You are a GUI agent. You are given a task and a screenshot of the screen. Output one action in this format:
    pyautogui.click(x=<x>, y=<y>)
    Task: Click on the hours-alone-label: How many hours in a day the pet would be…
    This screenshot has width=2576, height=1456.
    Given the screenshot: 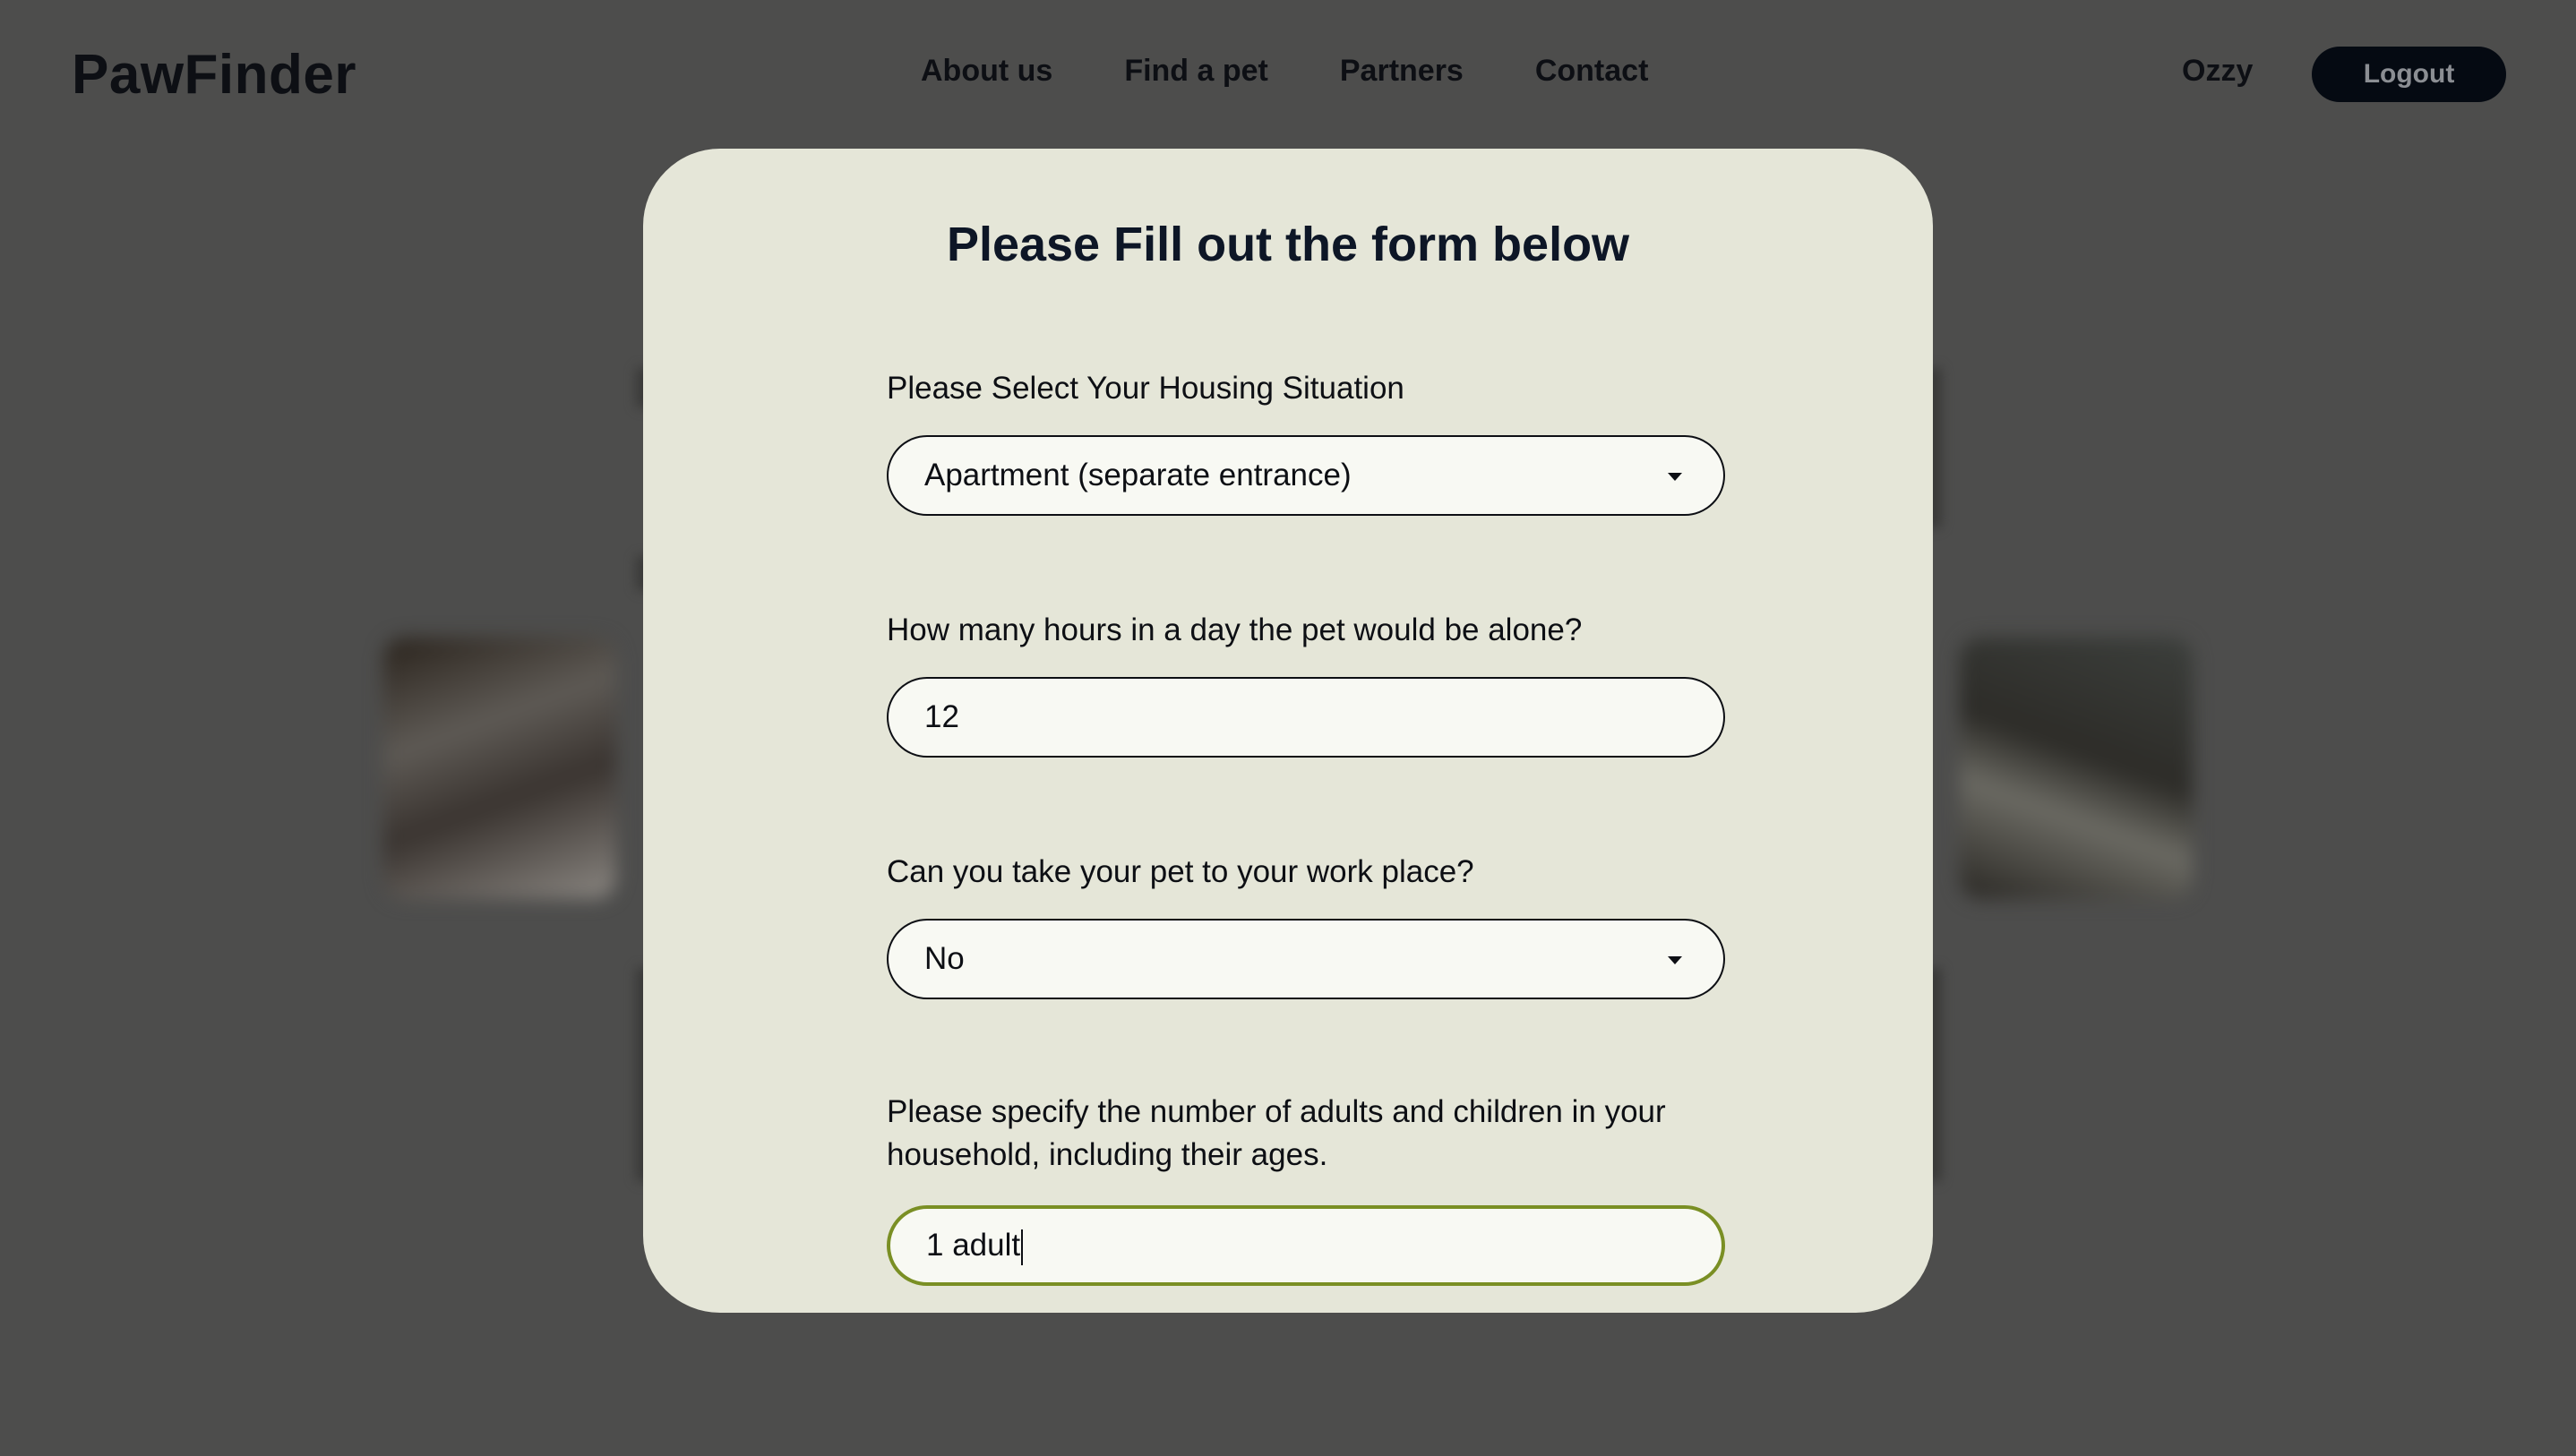 What is the action you would take?
    pyautogui.click(x=1235, y=629)
    